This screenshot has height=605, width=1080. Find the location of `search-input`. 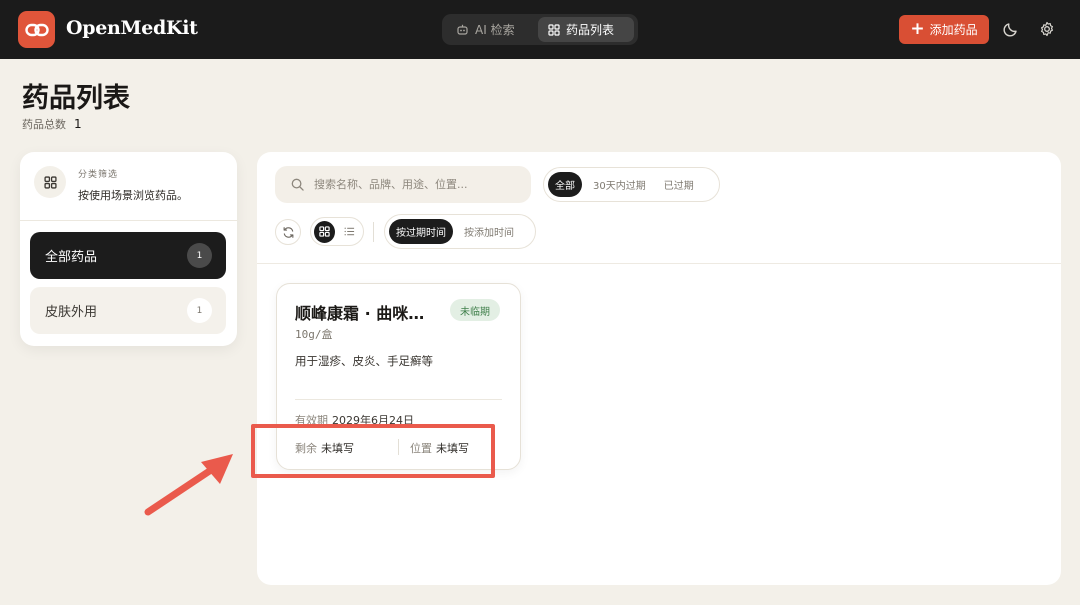

search-input is located at coordinates (409, 184).